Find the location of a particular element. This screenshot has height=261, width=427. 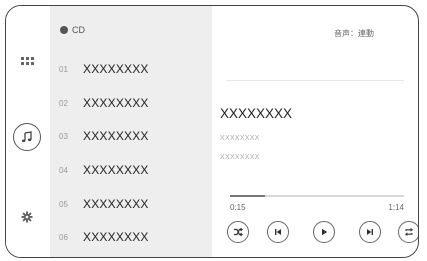

song-title: XXXXXXXX is located at coordinates (256, 113).